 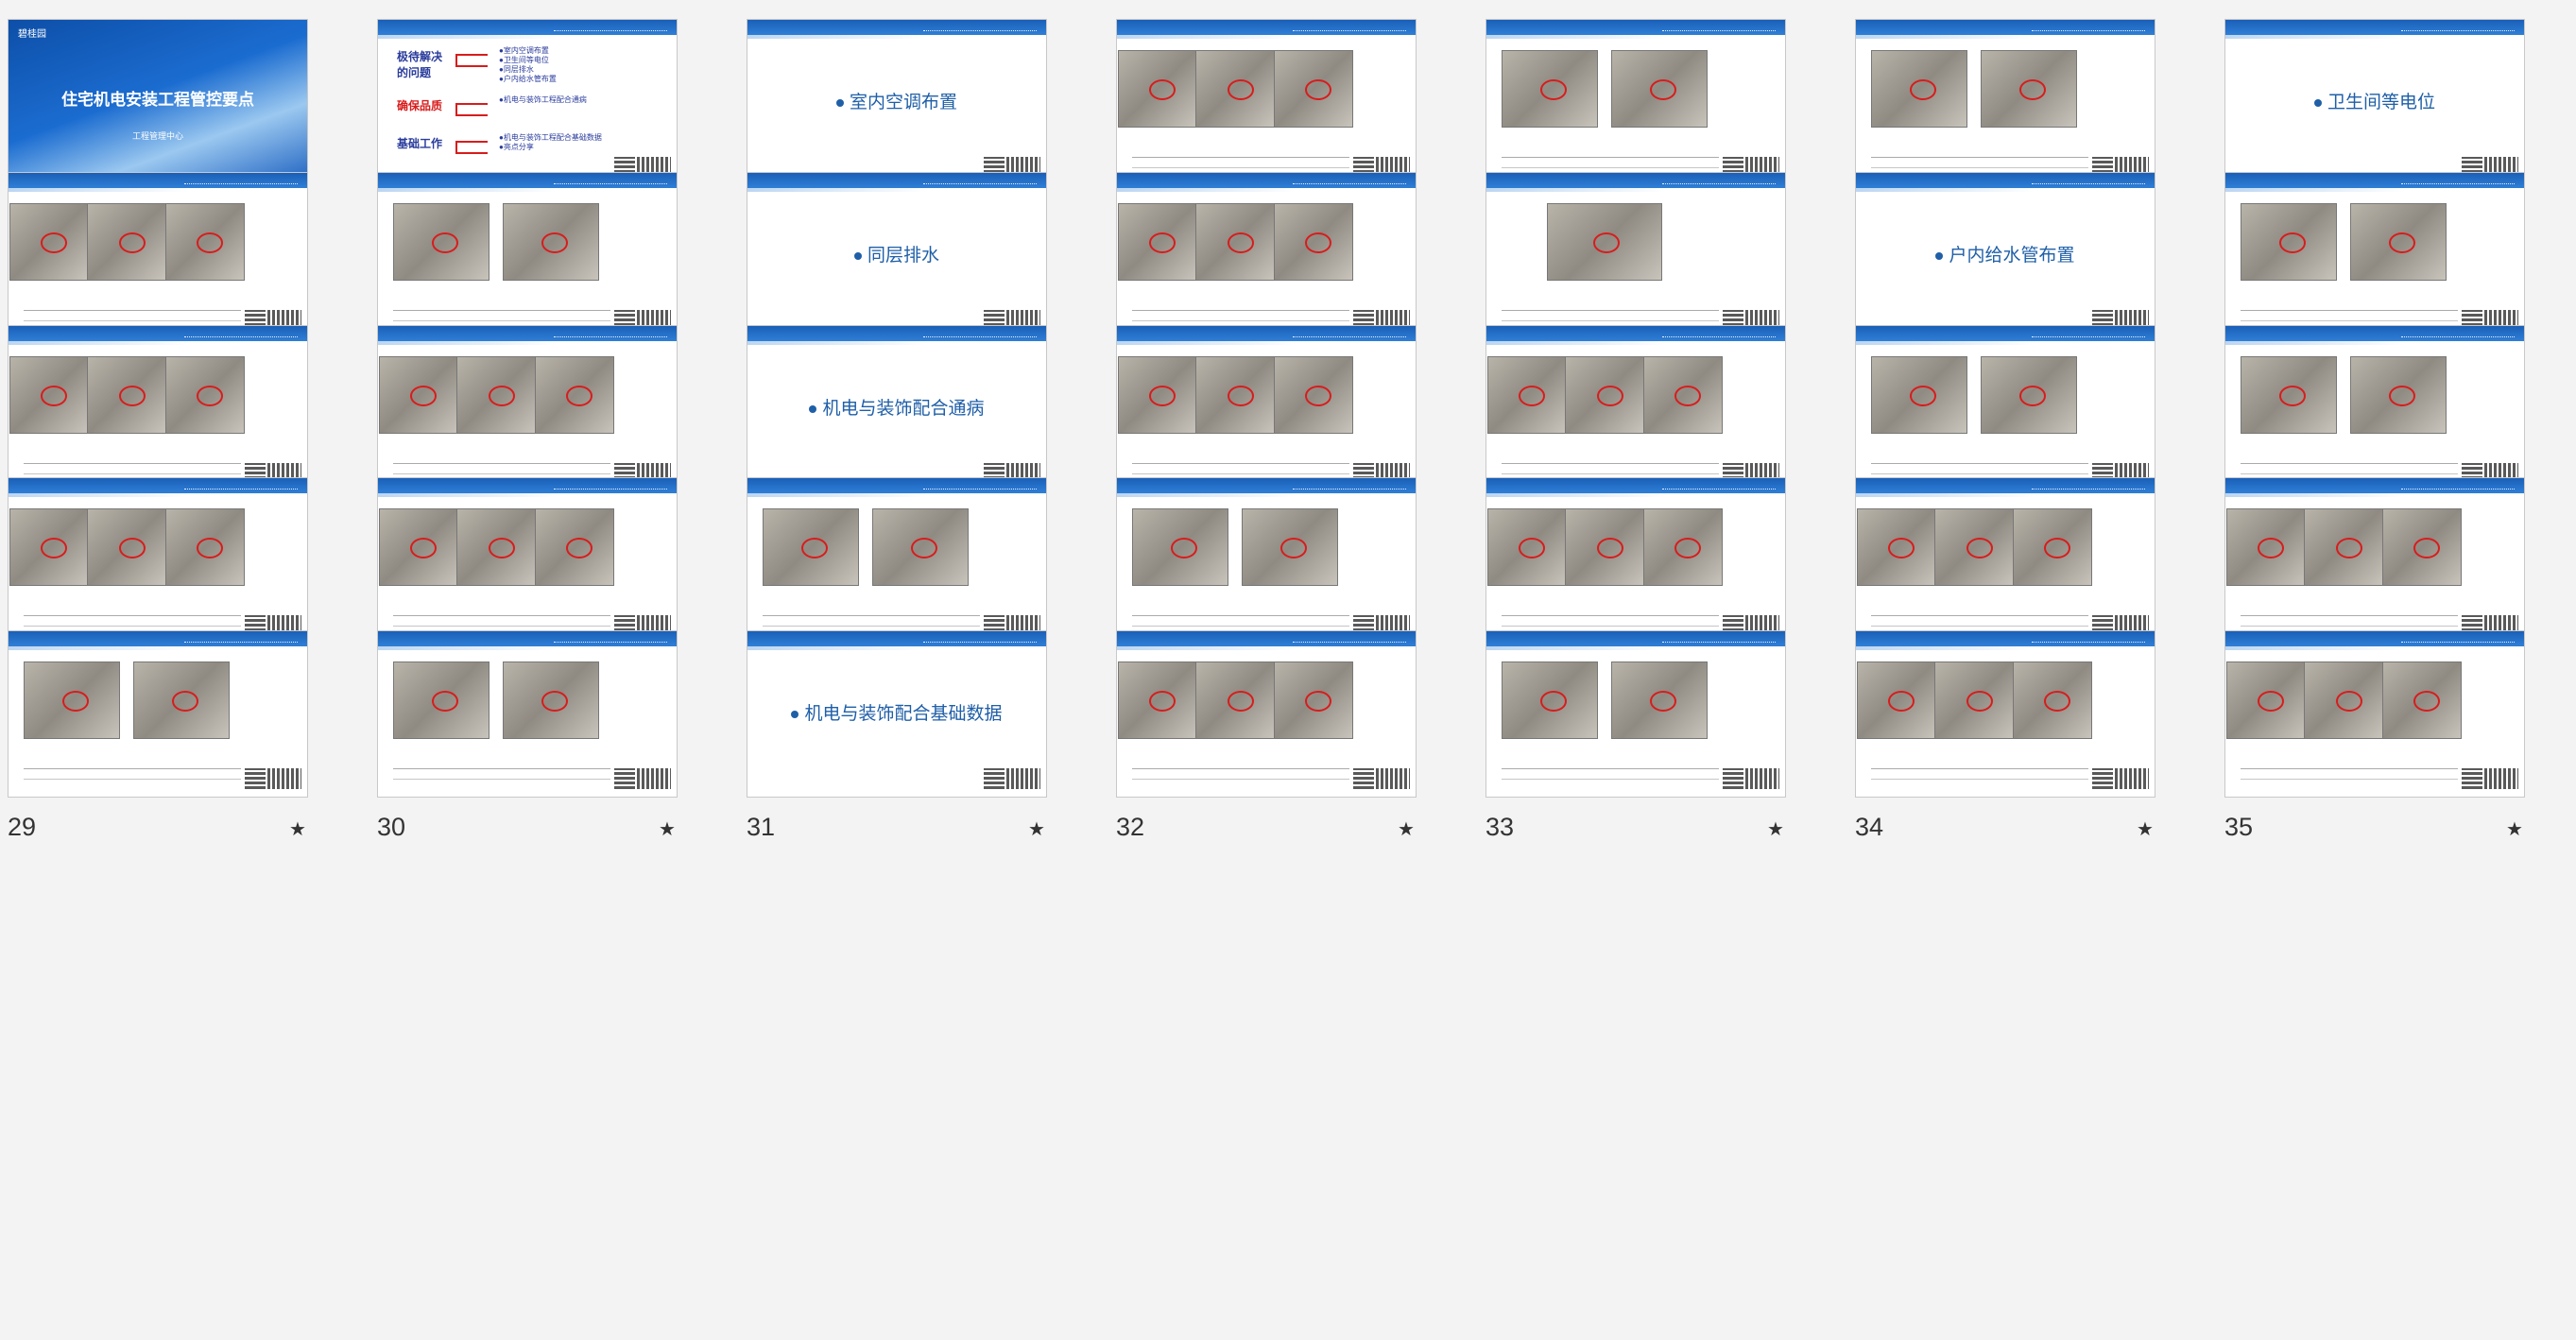 I want to click on outline-item: ●室内空调布置, so click(x=524, y=50).